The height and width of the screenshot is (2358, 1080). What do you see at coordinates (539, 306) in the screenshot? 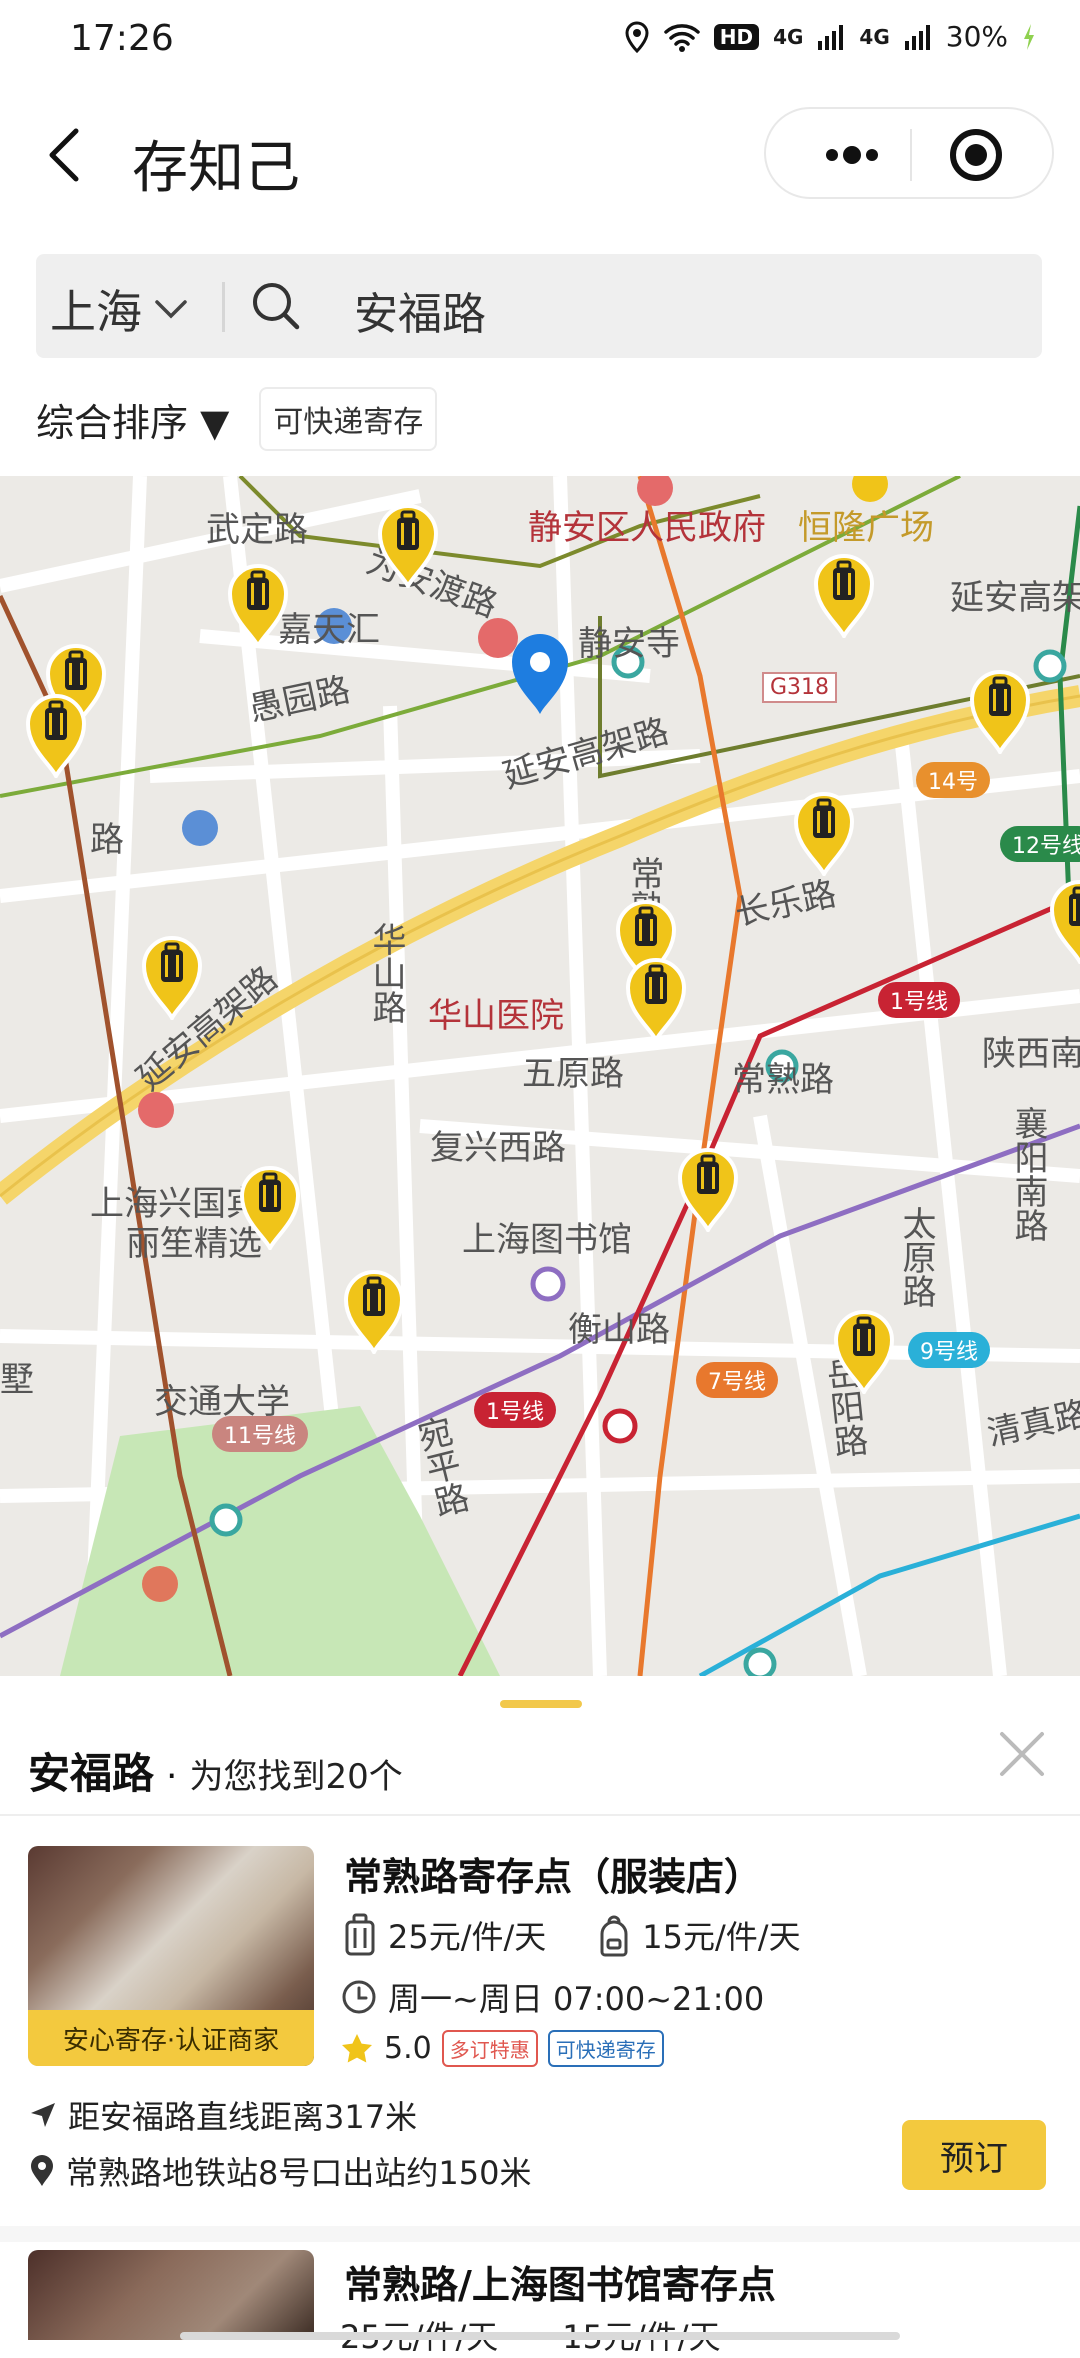
I see `search-bar: 上海 安福路` at bounding box center [539, 306].